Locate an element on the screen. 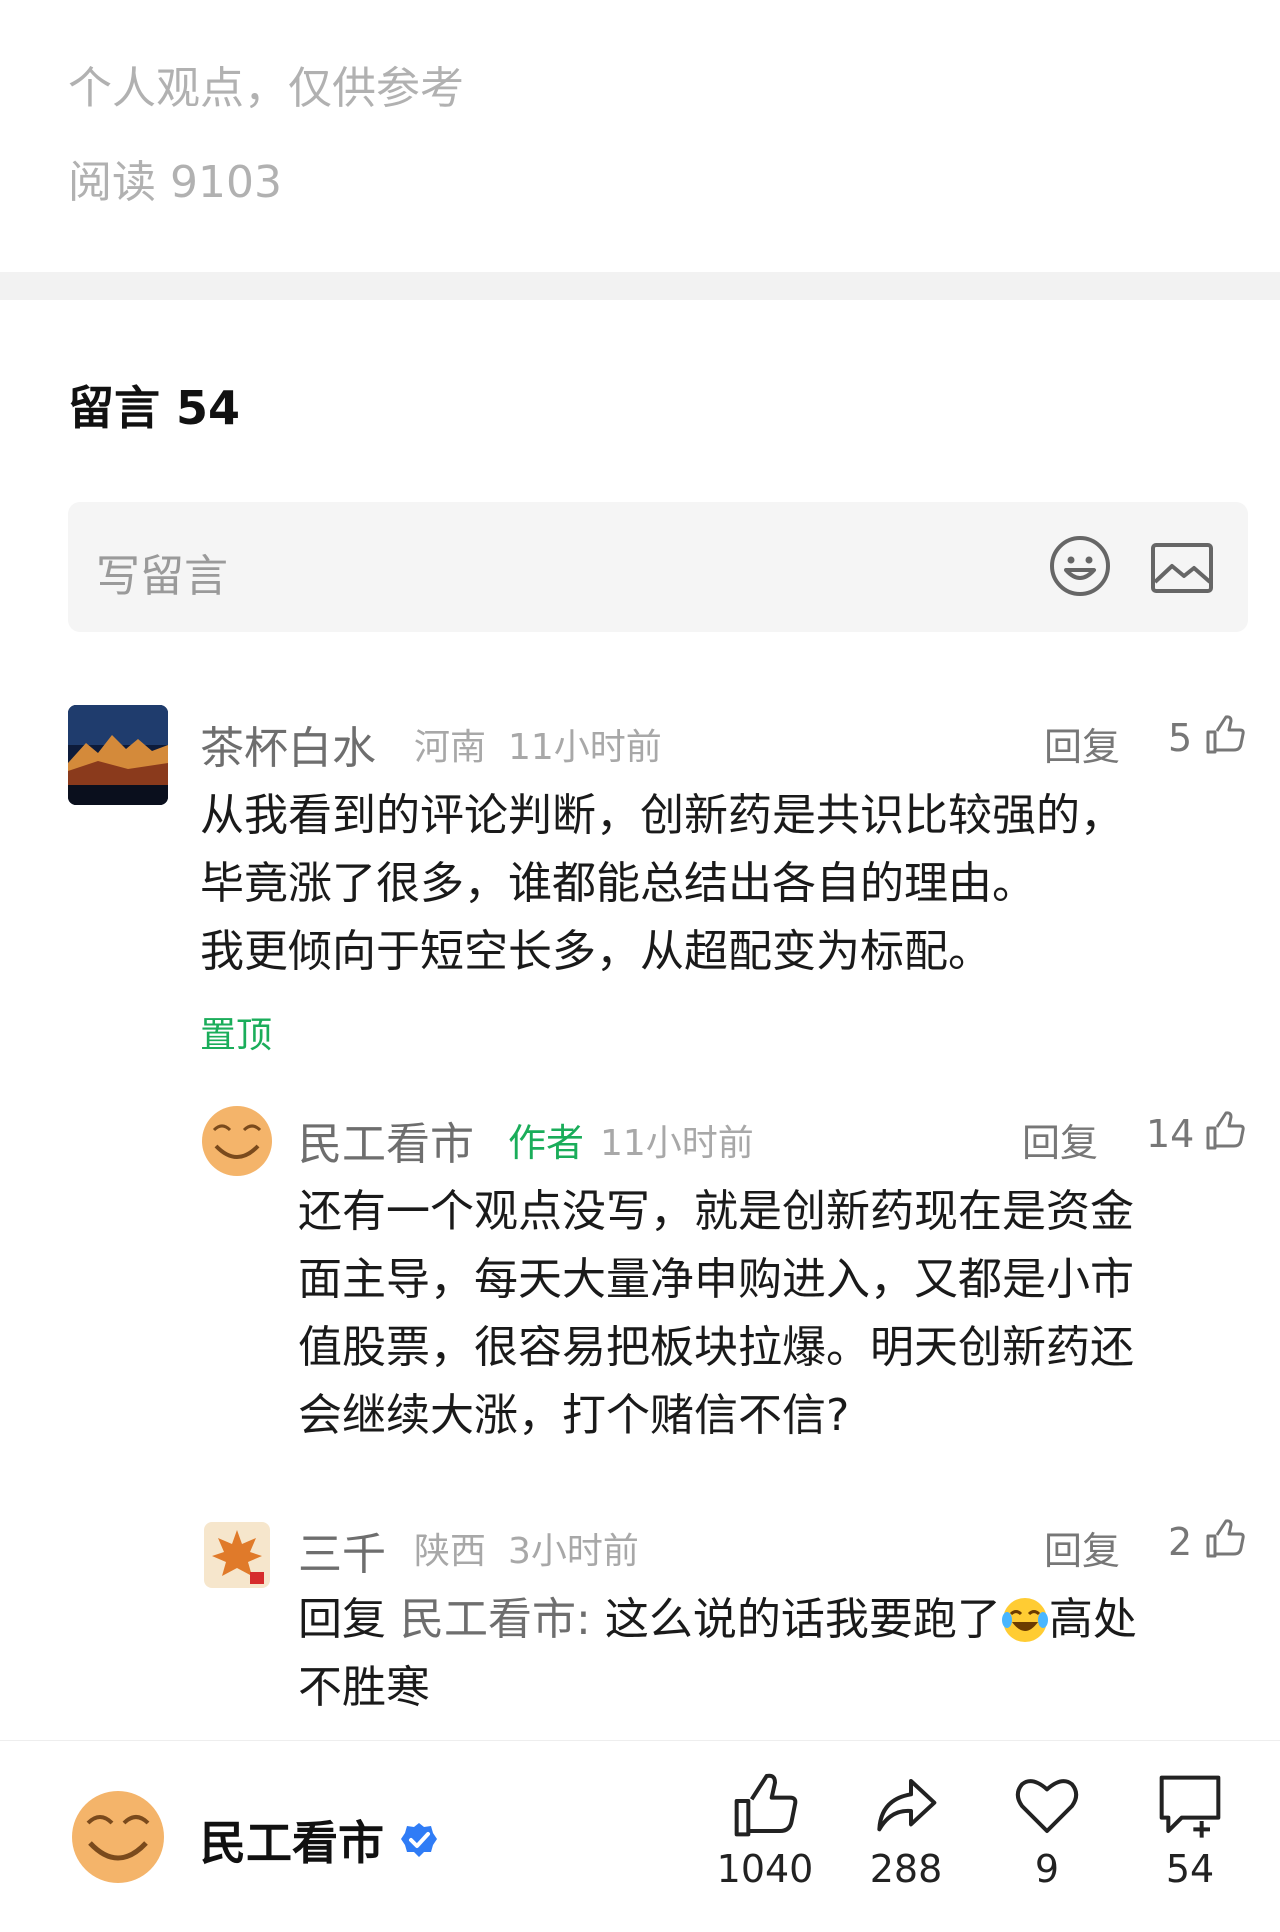 This screenshot has width=1280, height=1932. comment-text-line: 从我看到的评论判断，创新药是共识比较强的， is located at coordinates (662, 815).